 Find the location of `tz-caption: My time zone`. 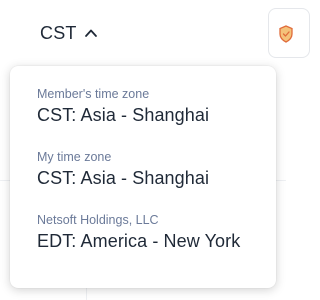

tz-caption: My time zone is located at coordinates (74, 157).